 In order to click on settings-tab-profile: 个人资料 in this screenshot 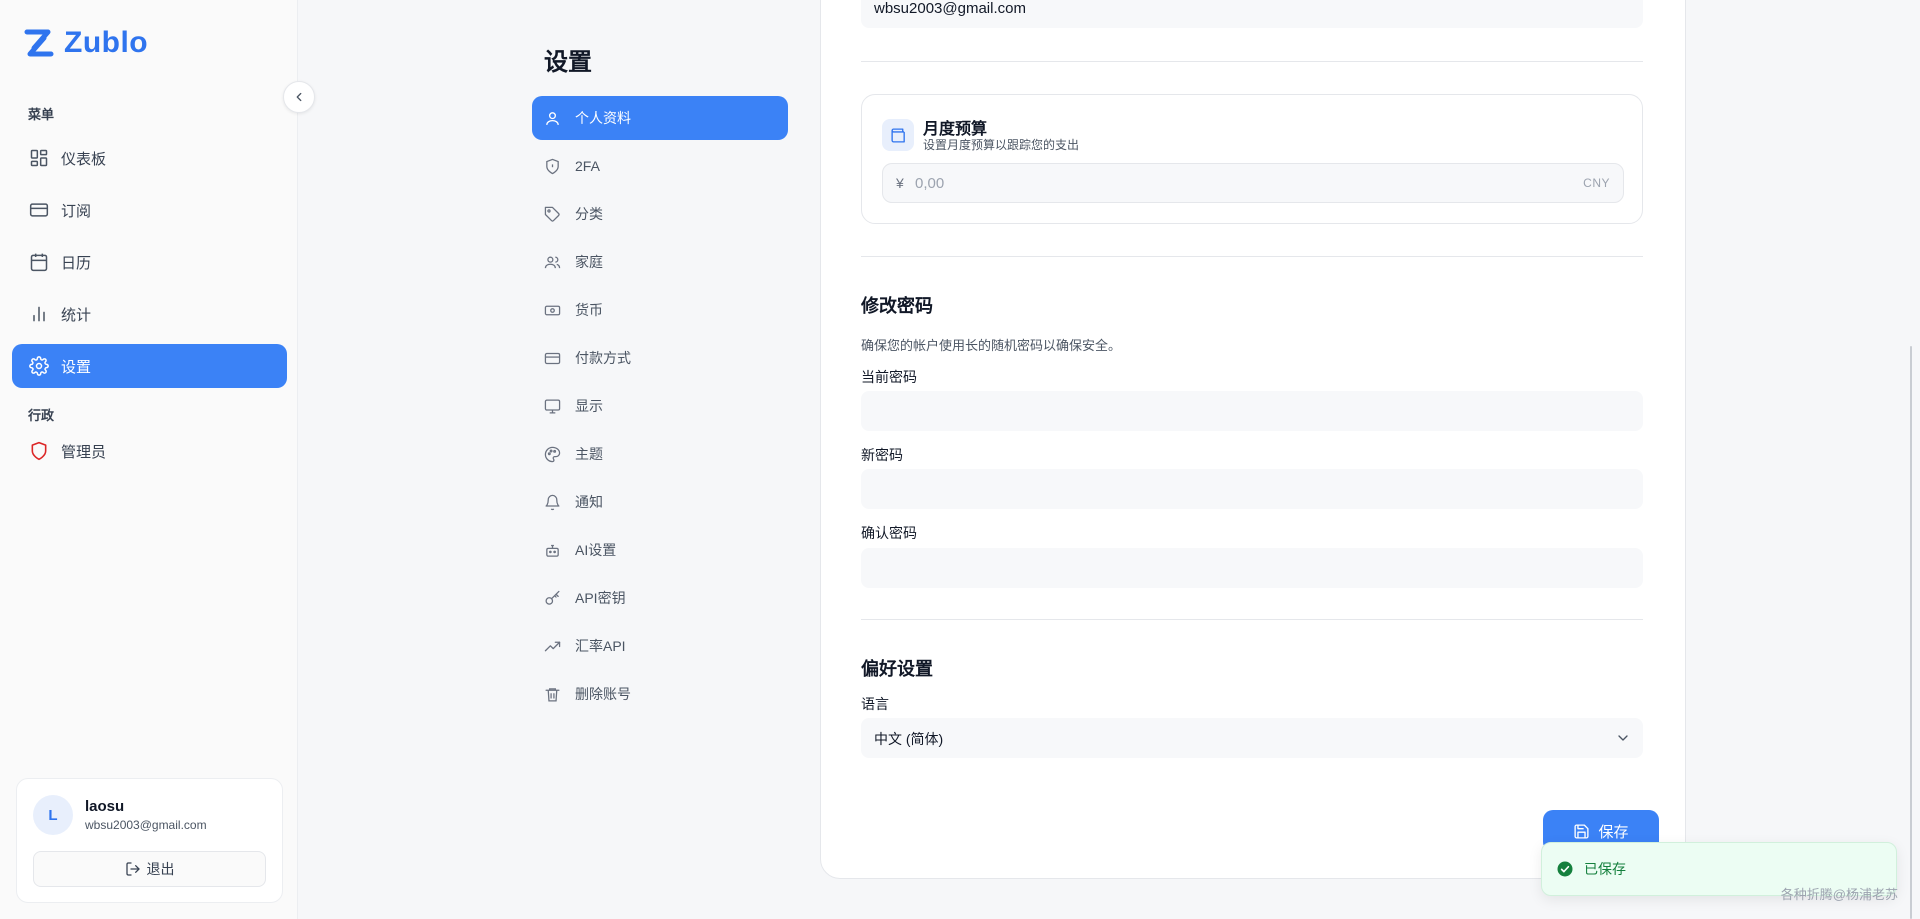, I will do `click(660, 118)`.